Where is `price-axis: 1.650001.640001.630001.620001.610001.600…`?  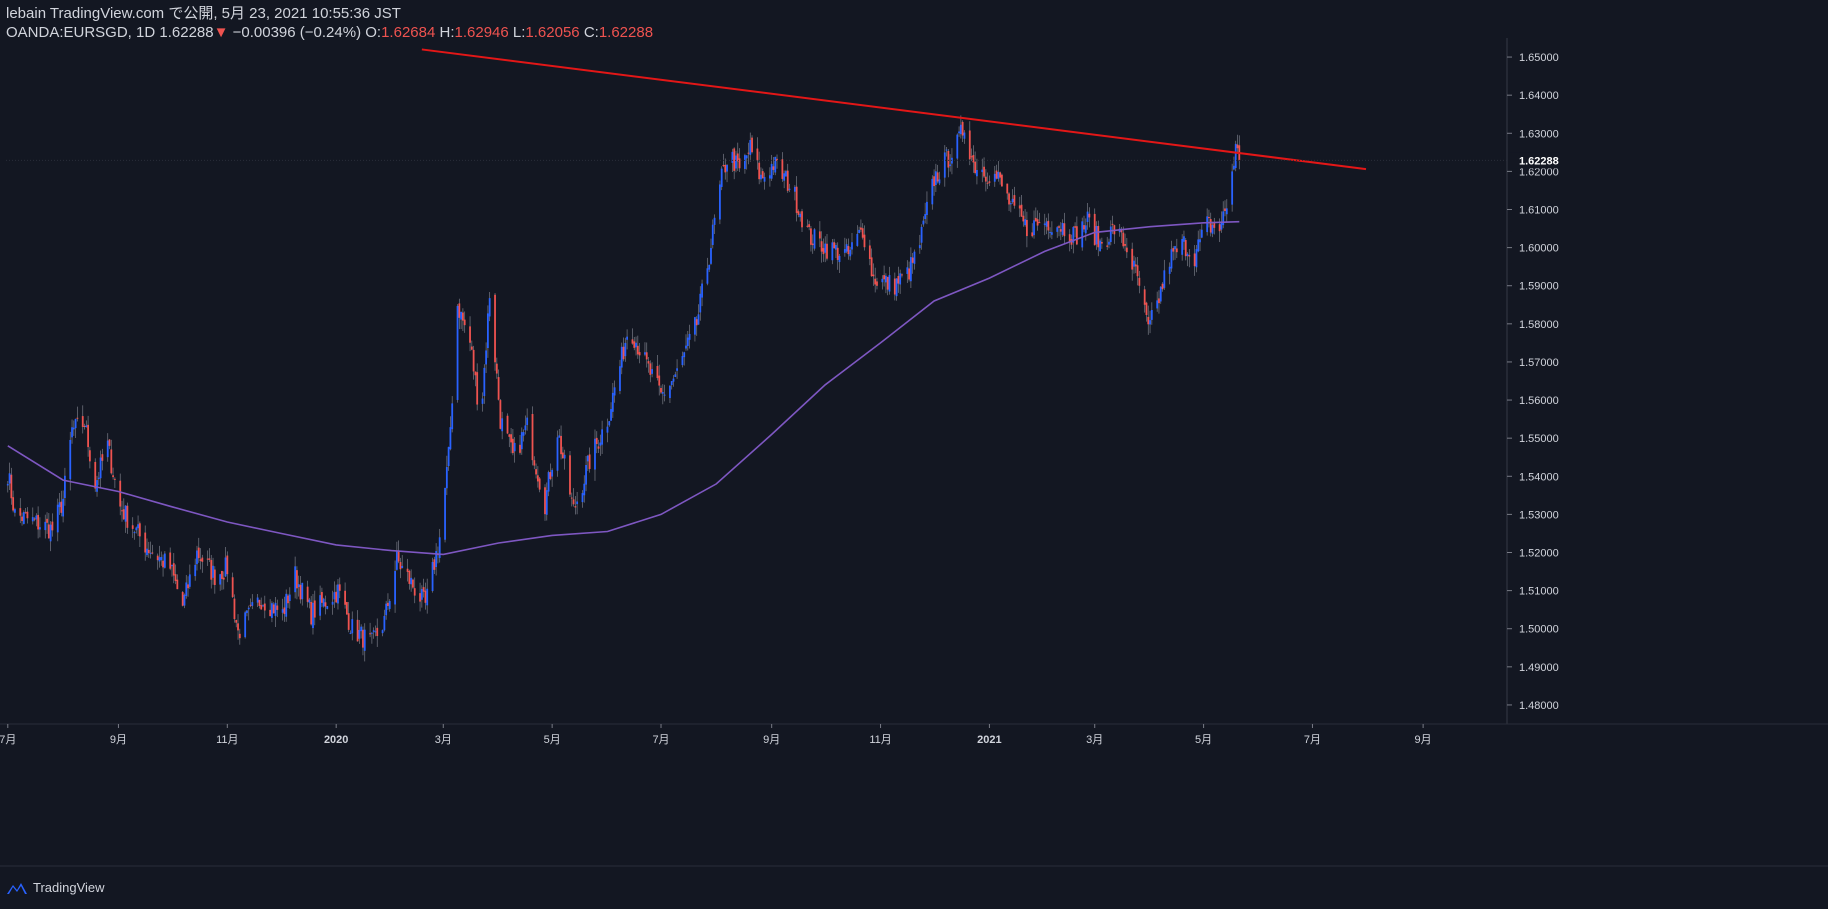 price-axis: 1.650001.640001.630001.620001.610001.600… is located at coordinates (1533, 382).